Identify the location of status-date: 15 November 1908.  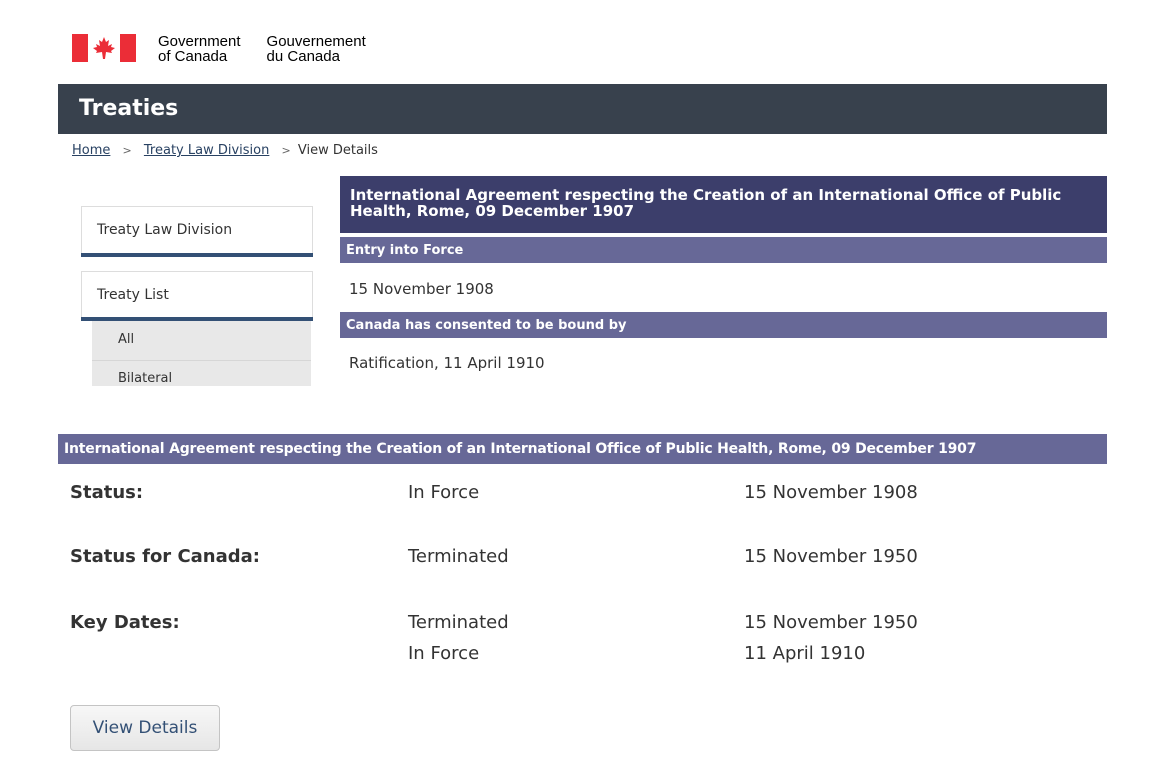
(831, 492).